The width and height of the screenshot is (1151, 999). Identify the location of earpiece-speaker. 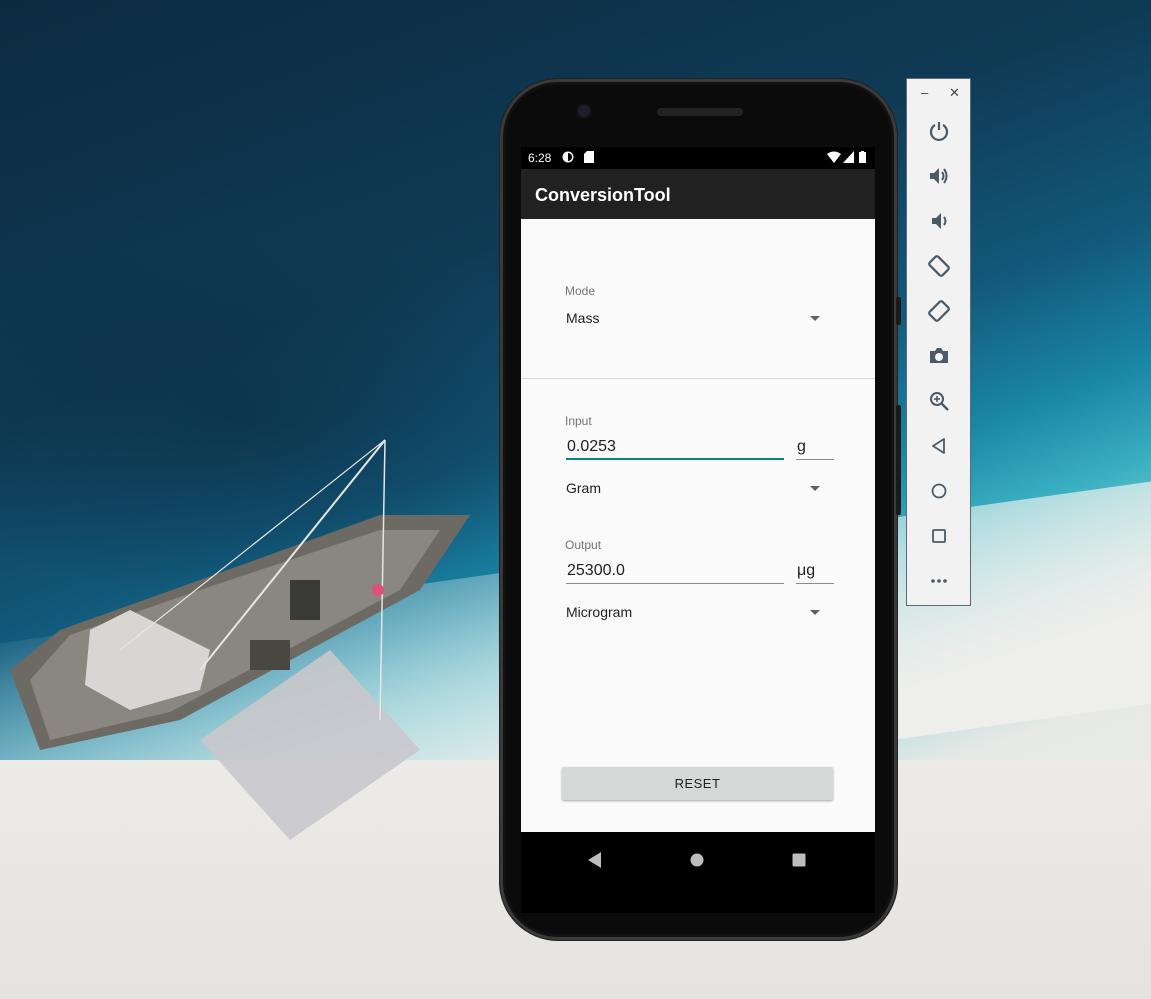
(700, 112).